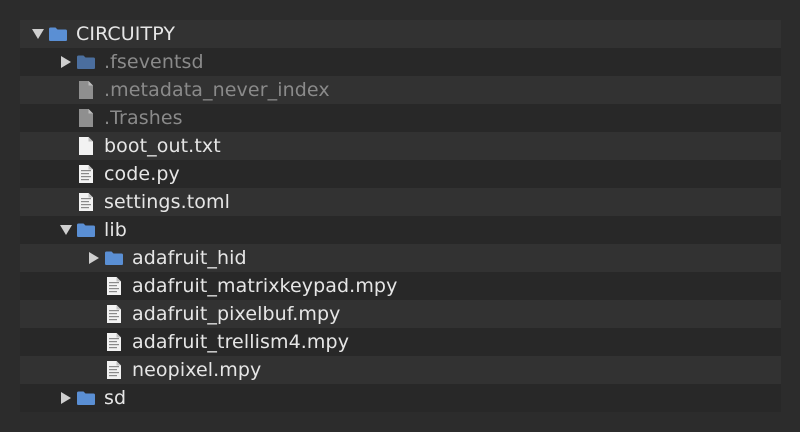  What do you see at coordinates (142, 174) in the screenshot?
I see `tree-item-label: code.py` at bounding box center [142, 174].